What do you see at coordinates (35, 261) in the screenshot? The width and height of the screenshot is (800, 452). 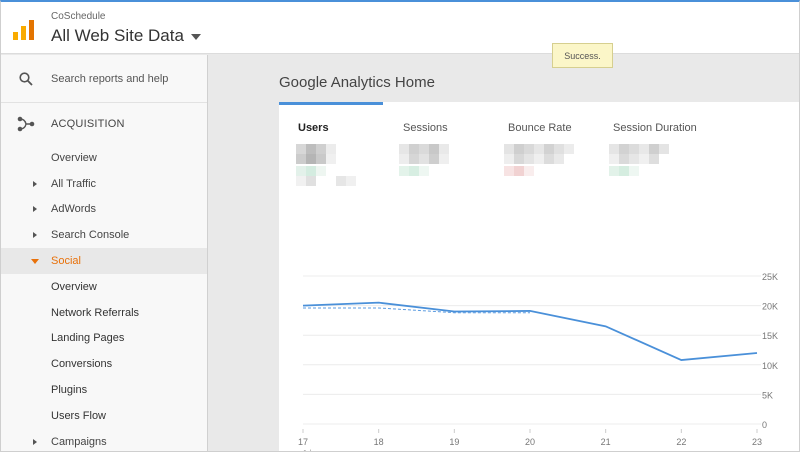 I see `caret-down-icon` at bounding box center [35, 261].